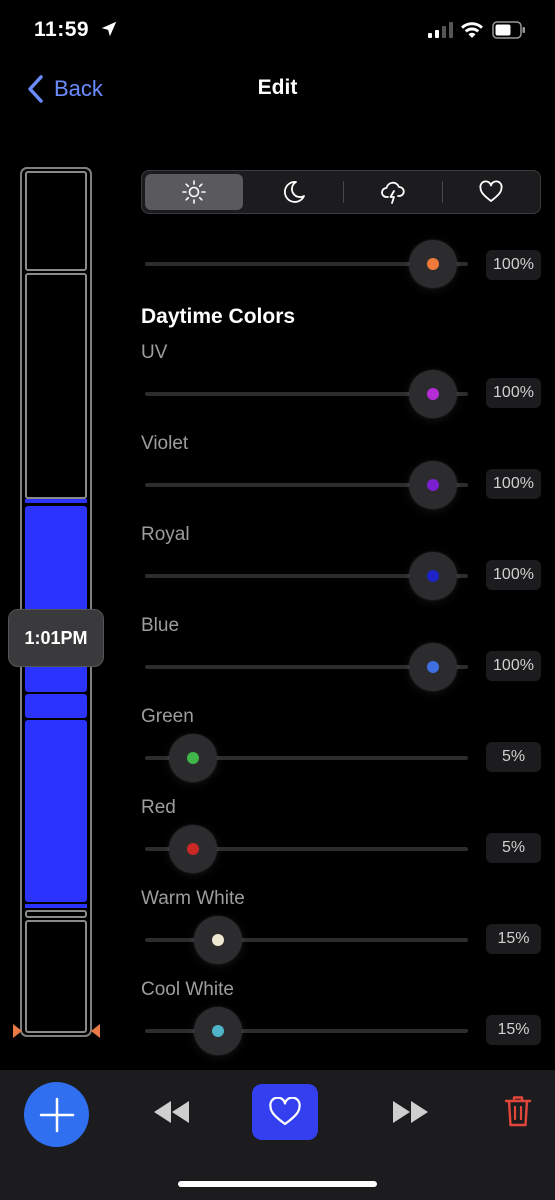  What do you see at coordinates (165, 443) in the screenshot?
I see `channel-label: Violet` at bounding box center [165, 443].